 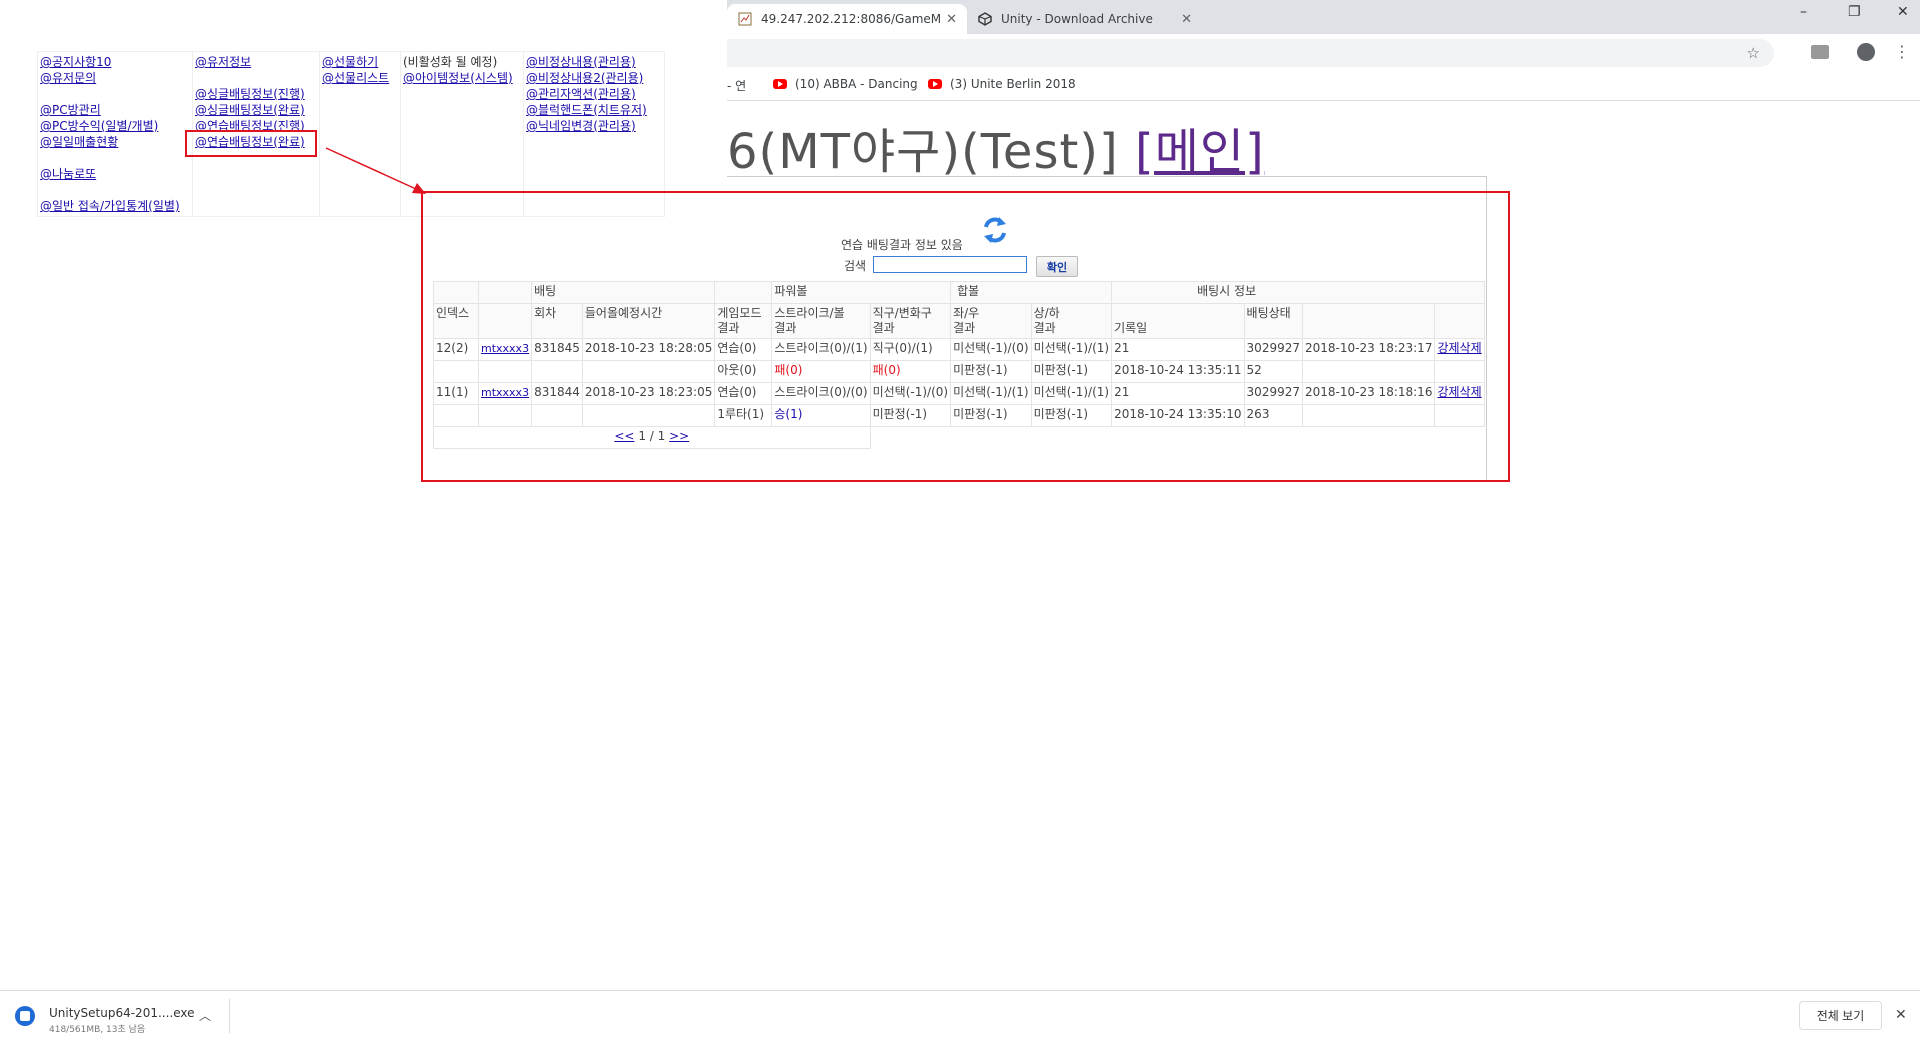 I want to click on unity-icon, so click(x=985, y=19).